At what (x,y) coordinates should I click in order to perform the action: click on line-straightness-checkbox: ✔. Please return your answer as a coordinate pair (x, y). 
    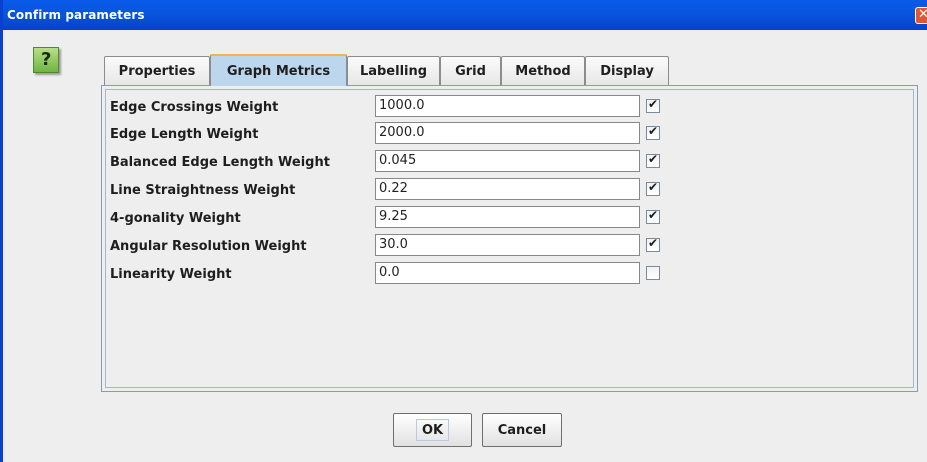
    Looking at the image, I should click on (653, 188).